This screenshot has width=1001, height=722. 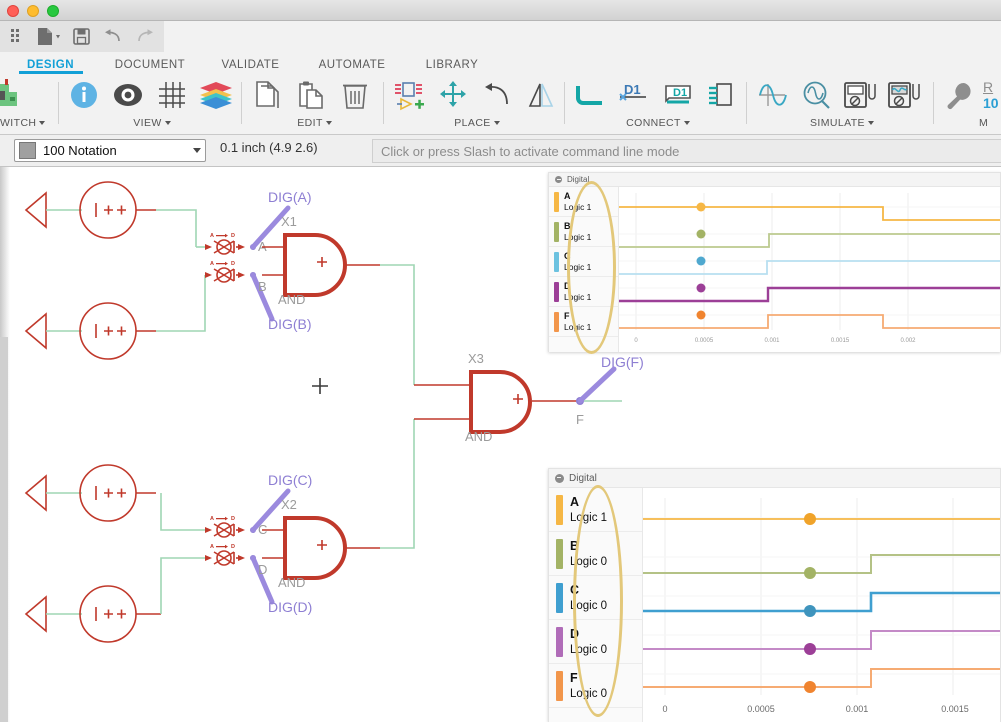 What do you see at coordinates (575, 545) in the screenshot?
I see `signal-name: B` at bounding box center [575, 545].